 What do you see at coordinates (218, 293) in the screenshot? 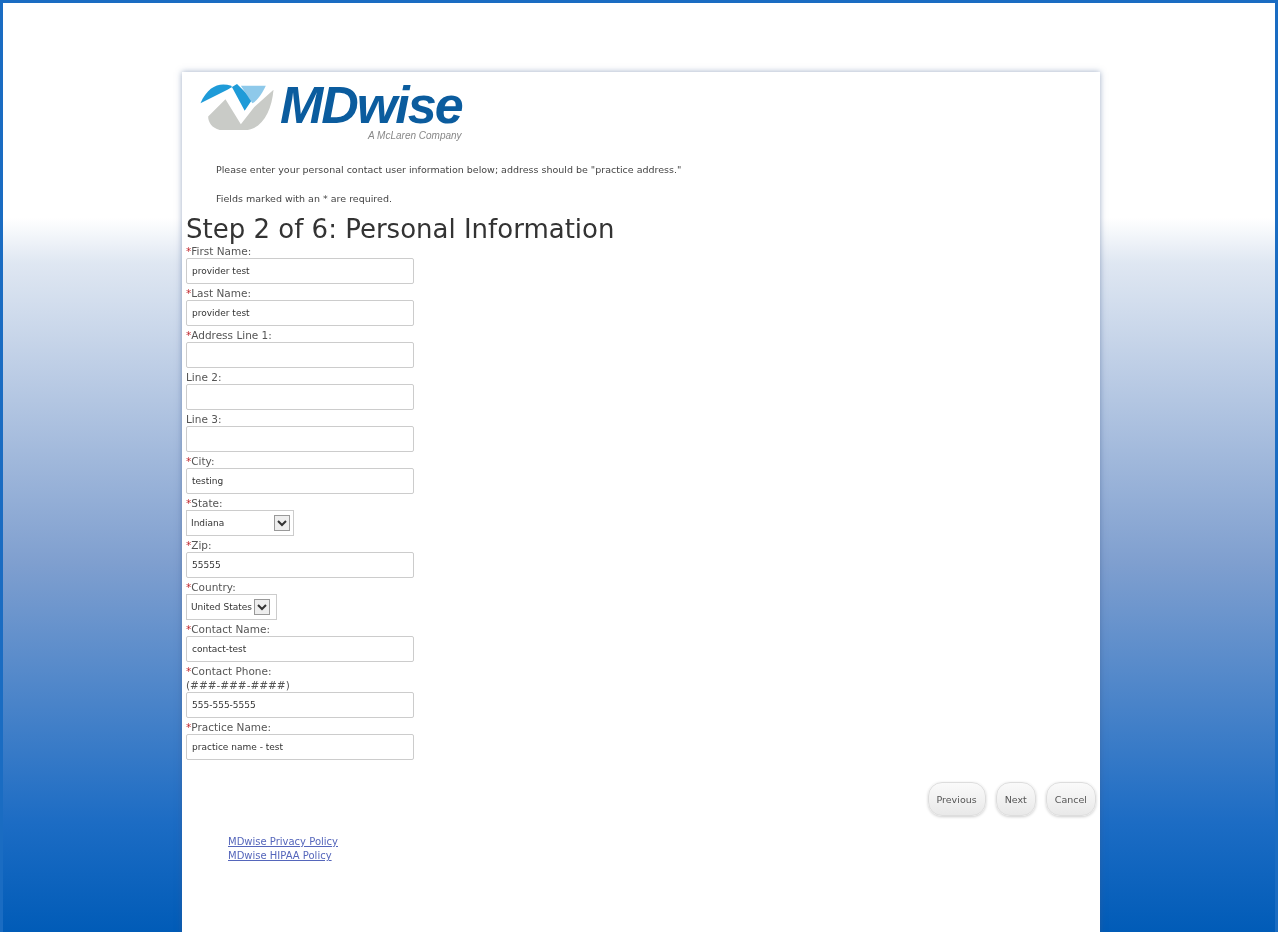
I see `field-label: *Last Name:` at bounding box center [218, 293].